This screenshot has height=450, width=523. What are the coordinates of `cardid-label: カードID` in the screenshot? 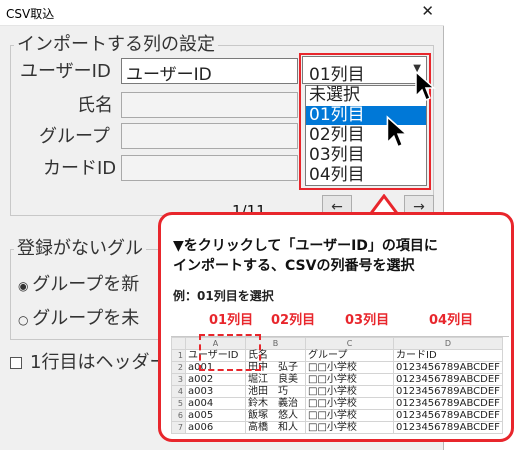 It's located at (80, 168).